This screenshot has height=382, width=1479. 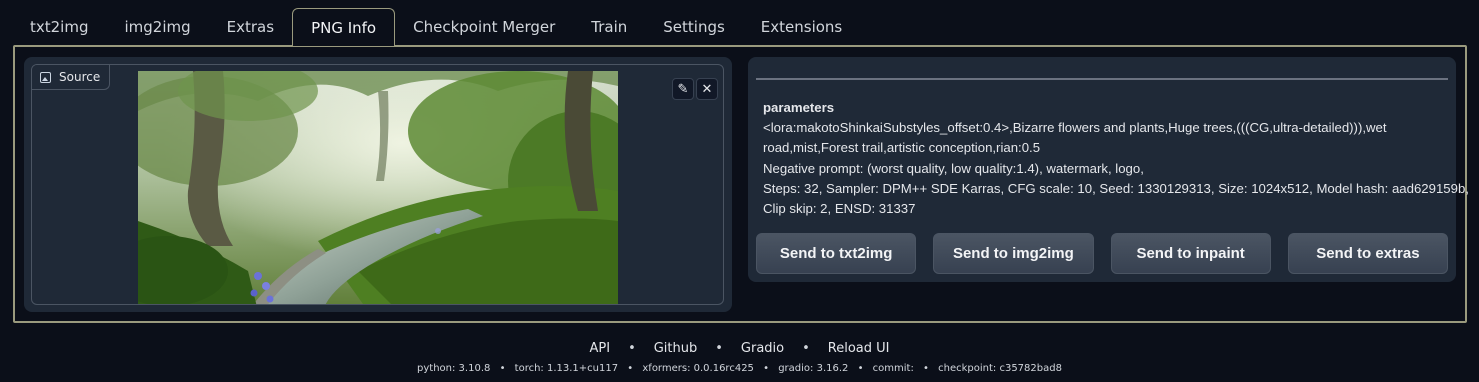 I want to click on version-commit: commit:, so click(x=893, y=368).